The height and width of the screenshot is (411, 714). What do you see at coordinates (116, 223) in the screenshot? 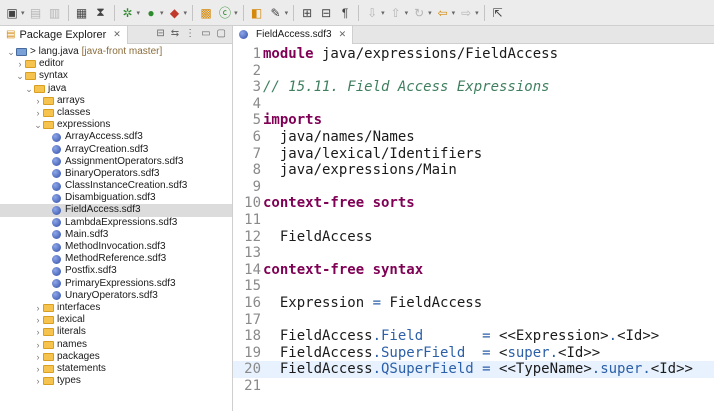
I see `tree-file-item: LambdaExpressions.sdf3` at bounding box center [116, 223].